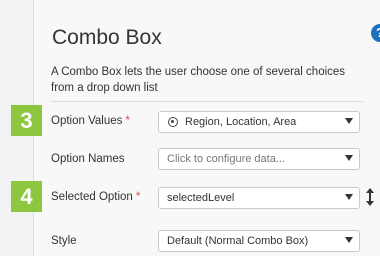 The image size is (380, 256). What do you see at coordinates (259, 198) in the screenshot?
I see `selected-option-select: selectedLevel` at bounding box center [259, 198].